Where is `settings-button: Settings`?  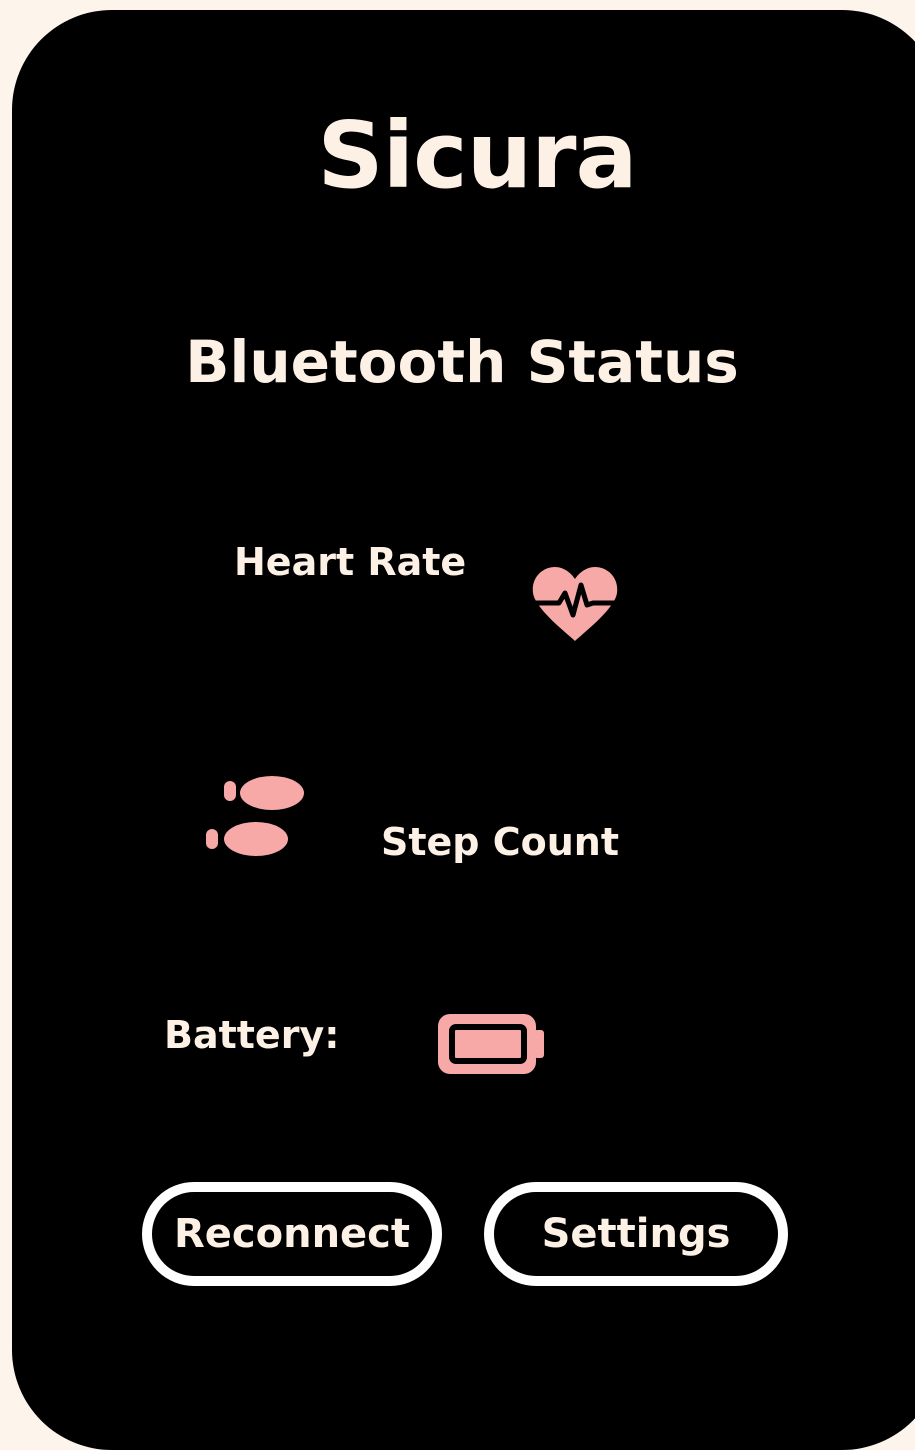 settings-button: Settings is located at coordinates (636, 1234).